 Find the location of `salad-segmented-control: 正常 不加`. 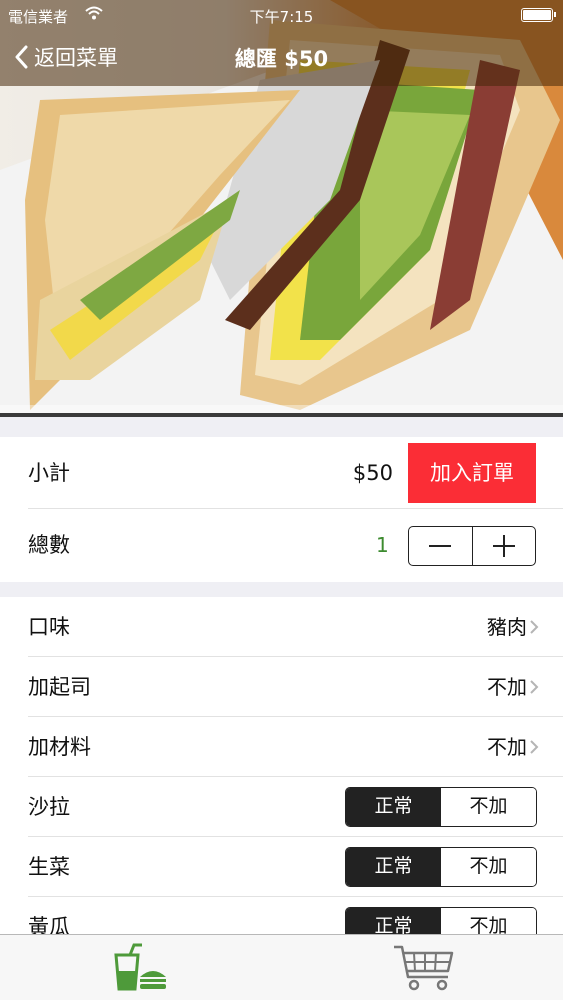

salad-segmented-control: 正常 不加 is located at coordinates (441, 807).